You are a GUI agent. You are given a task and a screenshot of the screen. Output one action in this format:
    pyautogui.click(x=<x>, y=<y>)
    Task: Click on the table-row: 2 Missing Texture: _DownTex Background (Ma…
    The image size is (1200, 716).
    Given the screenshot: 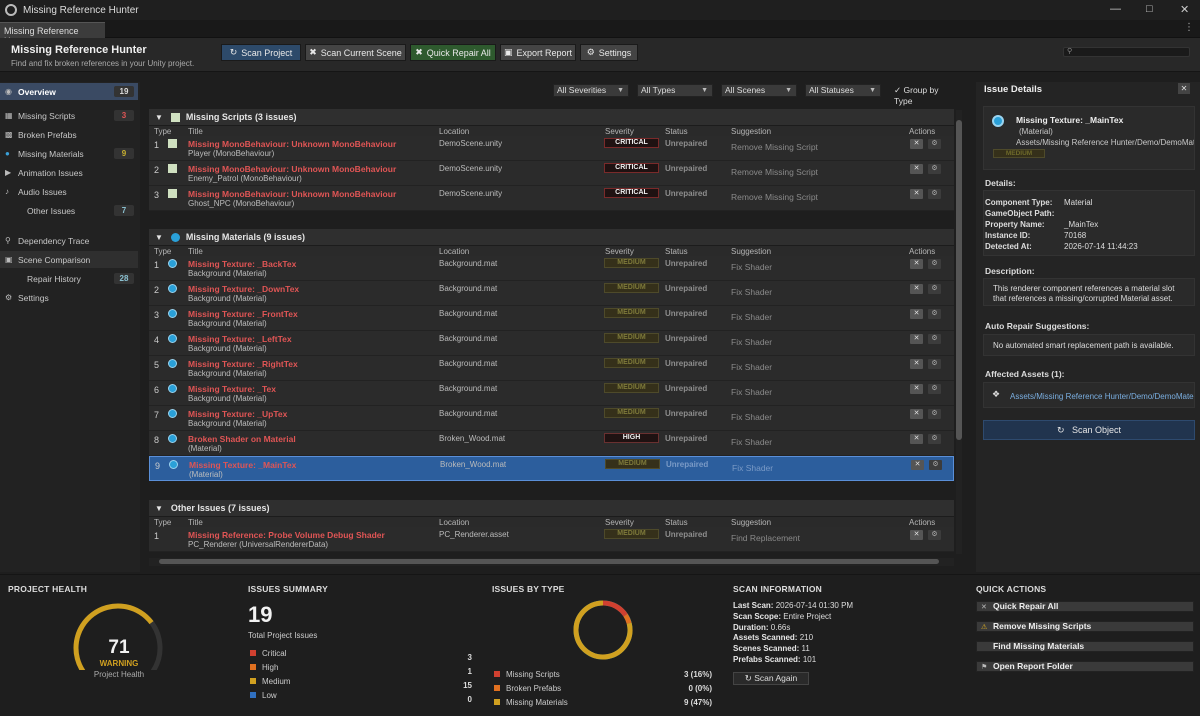 What is the action you would take?
    pyautogui.click(x=551, y=293)
    